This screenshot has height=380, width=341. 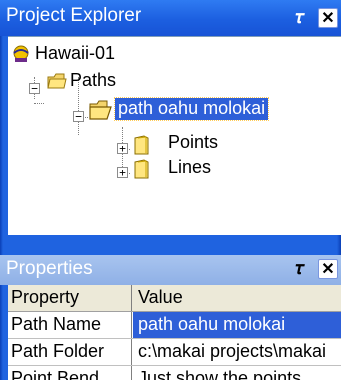 What do you see at coordinates (191, 109) in the screenshot?
I see `tree-item-path-oahu-molokai: path oahu molokai` at bounding box center [191, 109].